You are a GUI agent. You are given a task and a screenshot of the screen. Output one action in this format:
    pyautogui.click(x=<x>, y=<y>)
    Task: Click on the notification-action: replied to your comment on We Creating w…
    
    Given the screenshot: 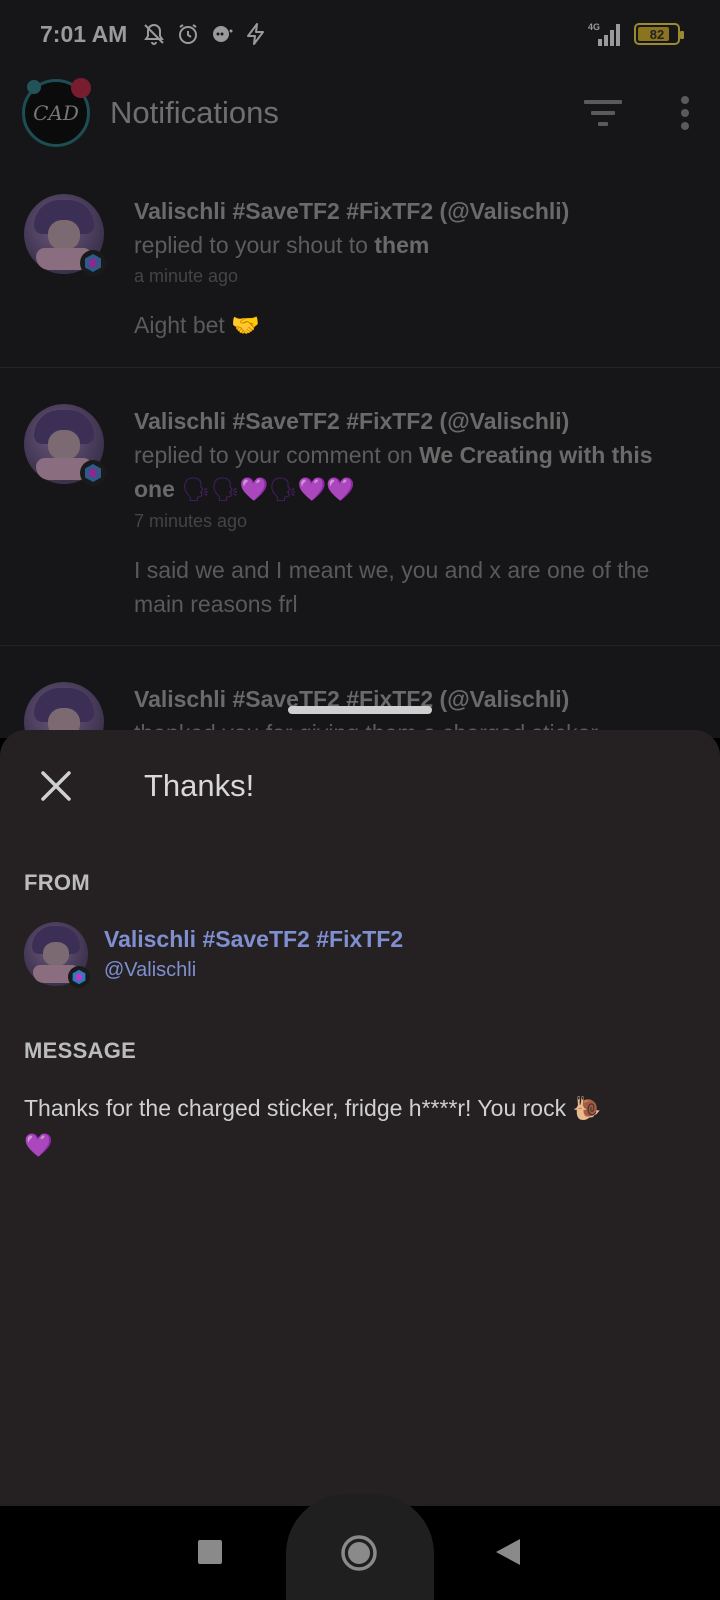 What is the action you would take?
    pyautogui.click(x=393, y=472)
    